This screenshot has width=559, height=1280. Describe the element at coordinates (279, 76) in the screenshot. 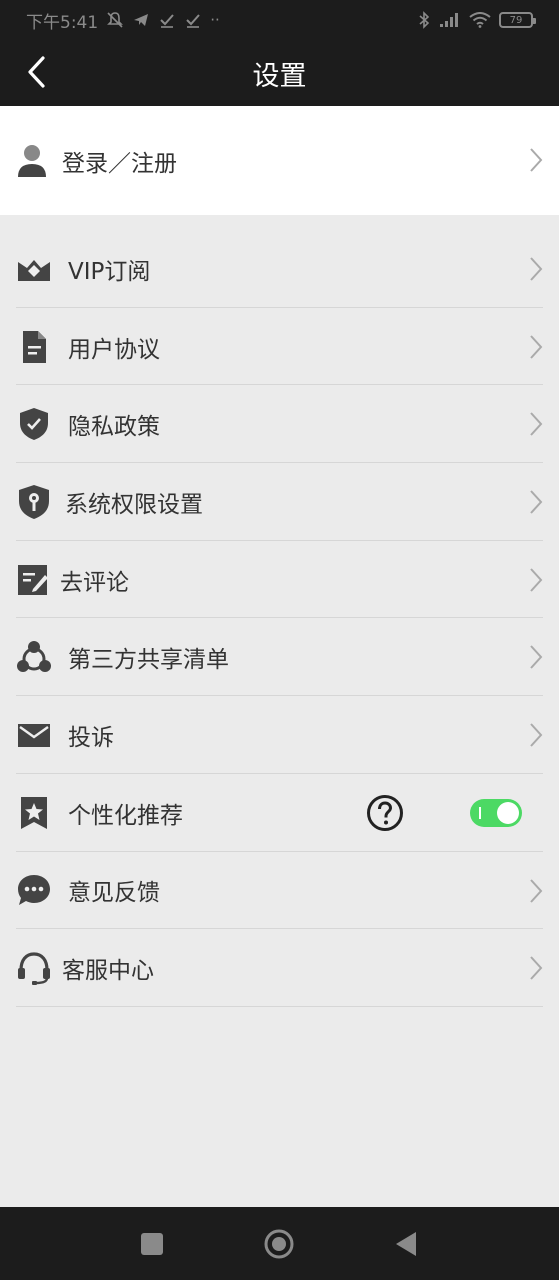

I see `page-title: 设置` at that location.